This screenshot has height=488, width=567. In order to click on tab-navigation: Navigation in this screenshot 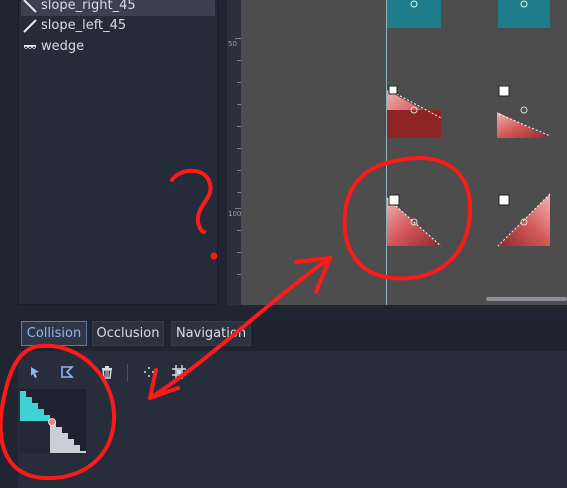, I will do `click(211, 333)`.